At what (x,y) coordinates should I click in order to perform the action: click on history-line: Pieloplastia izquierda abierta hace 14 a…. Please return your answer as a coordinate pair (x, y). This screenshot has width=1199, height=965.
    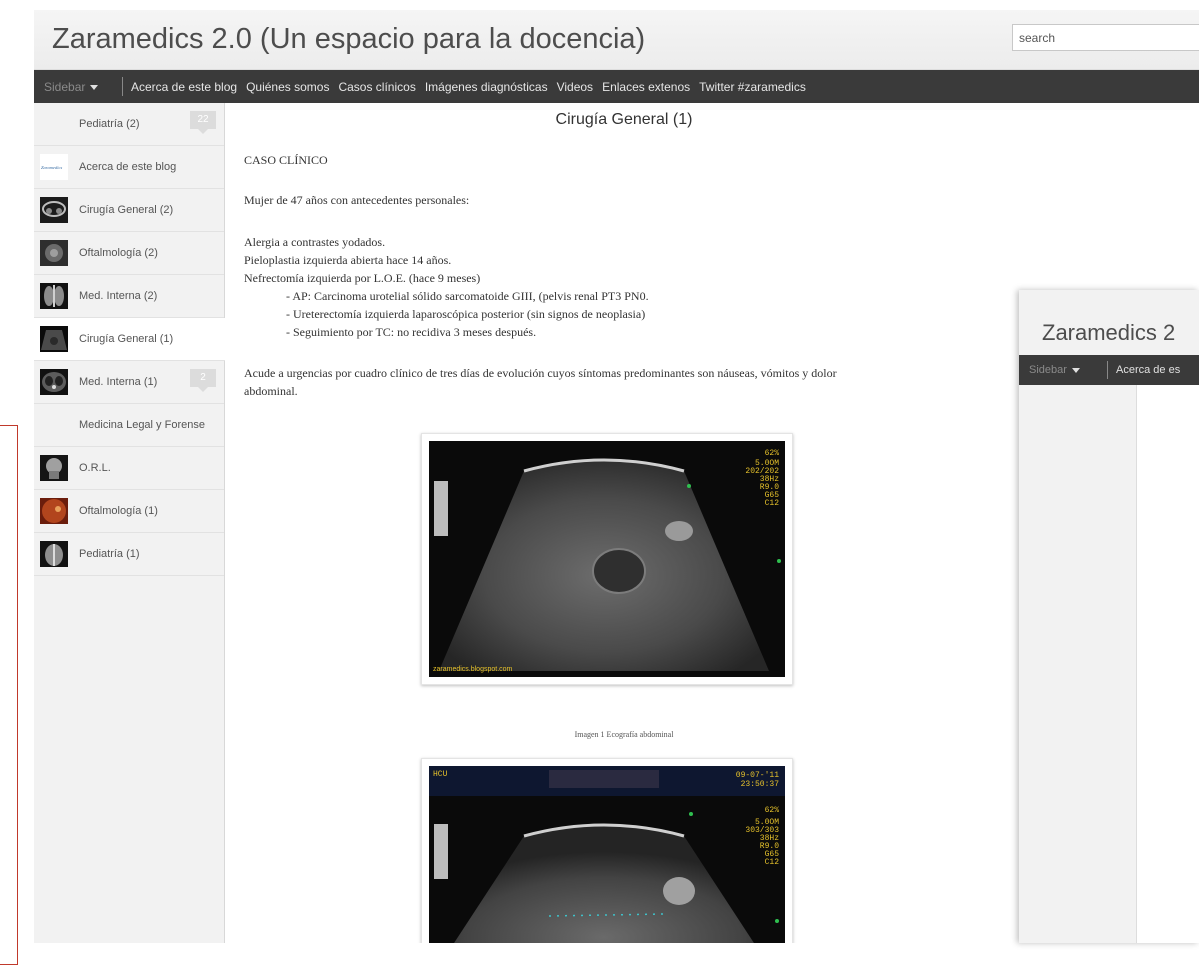
    Looking at the image, I should click on (348, 260).